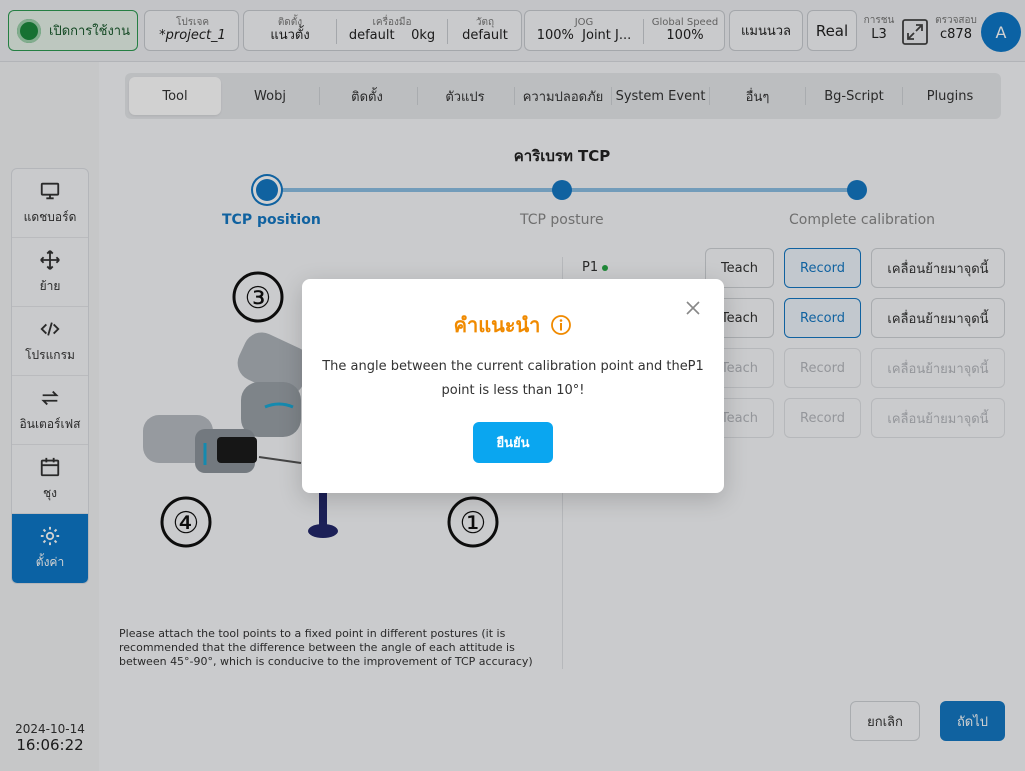  I want to click on dialog-title: คำแนะนำ, so click(497, 325).